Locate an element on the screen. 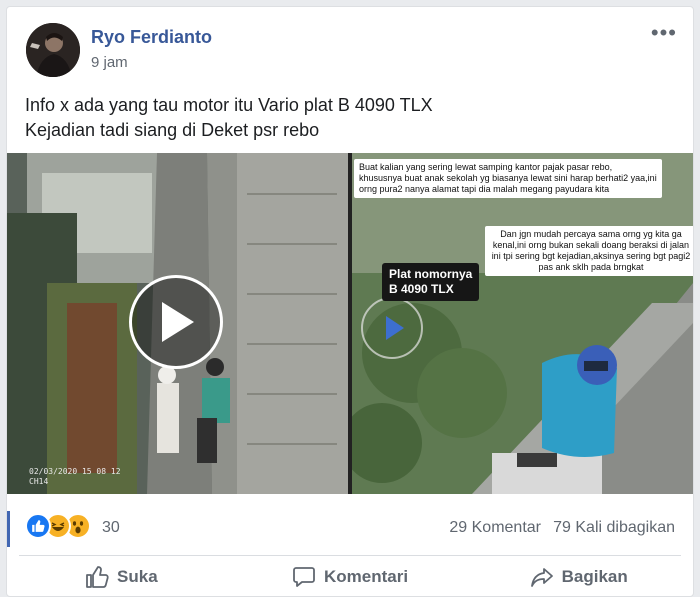 This screenshot has width=700, height=597. like-button: Suka is located at coordinates (121, 577).